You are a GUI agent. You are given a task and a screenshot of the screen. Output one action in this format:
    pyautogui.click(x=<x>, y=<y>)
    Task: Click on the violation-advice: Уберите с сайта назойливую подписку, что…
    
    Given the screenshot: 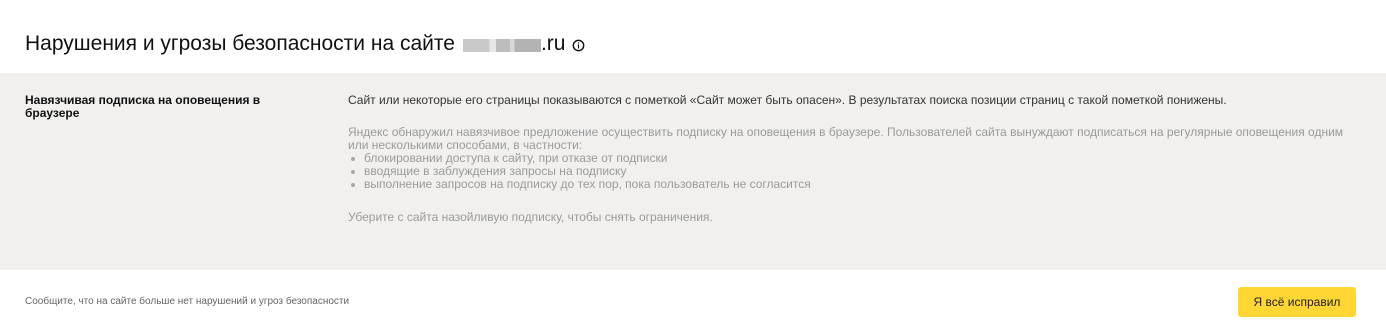 What is the action you would take?
    pyautogui.click(x=530, y=217)
    